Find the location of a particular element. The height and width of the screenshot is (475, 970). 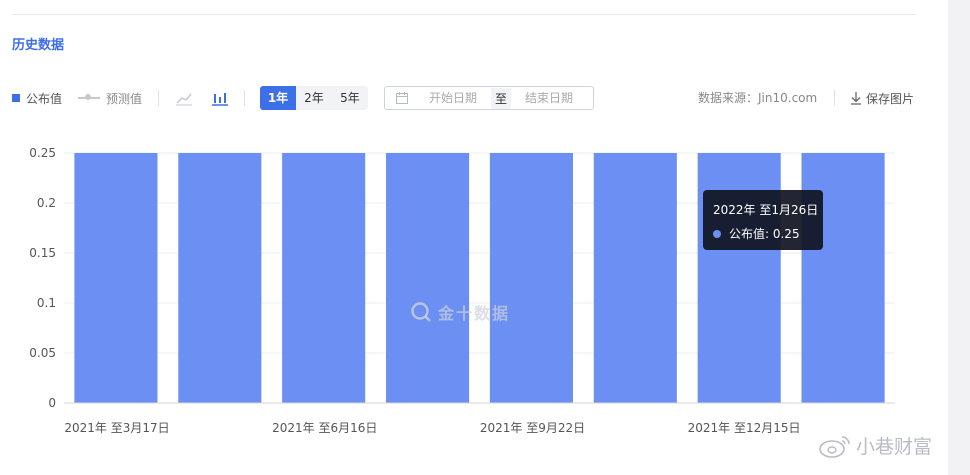

legend-forecast: 预测值 is located at coordinates (110, 98).